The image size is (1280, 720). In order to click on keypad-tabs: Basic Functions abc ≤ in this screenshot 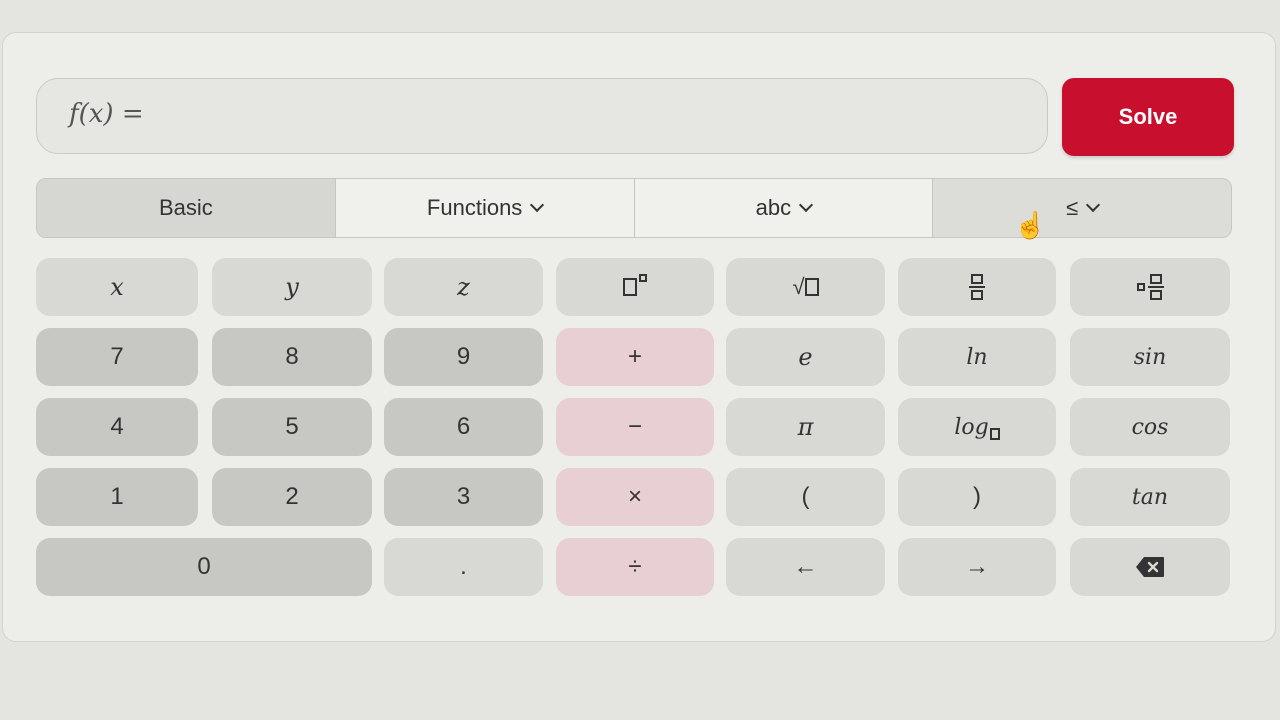, I will do `click(634, 208)`.